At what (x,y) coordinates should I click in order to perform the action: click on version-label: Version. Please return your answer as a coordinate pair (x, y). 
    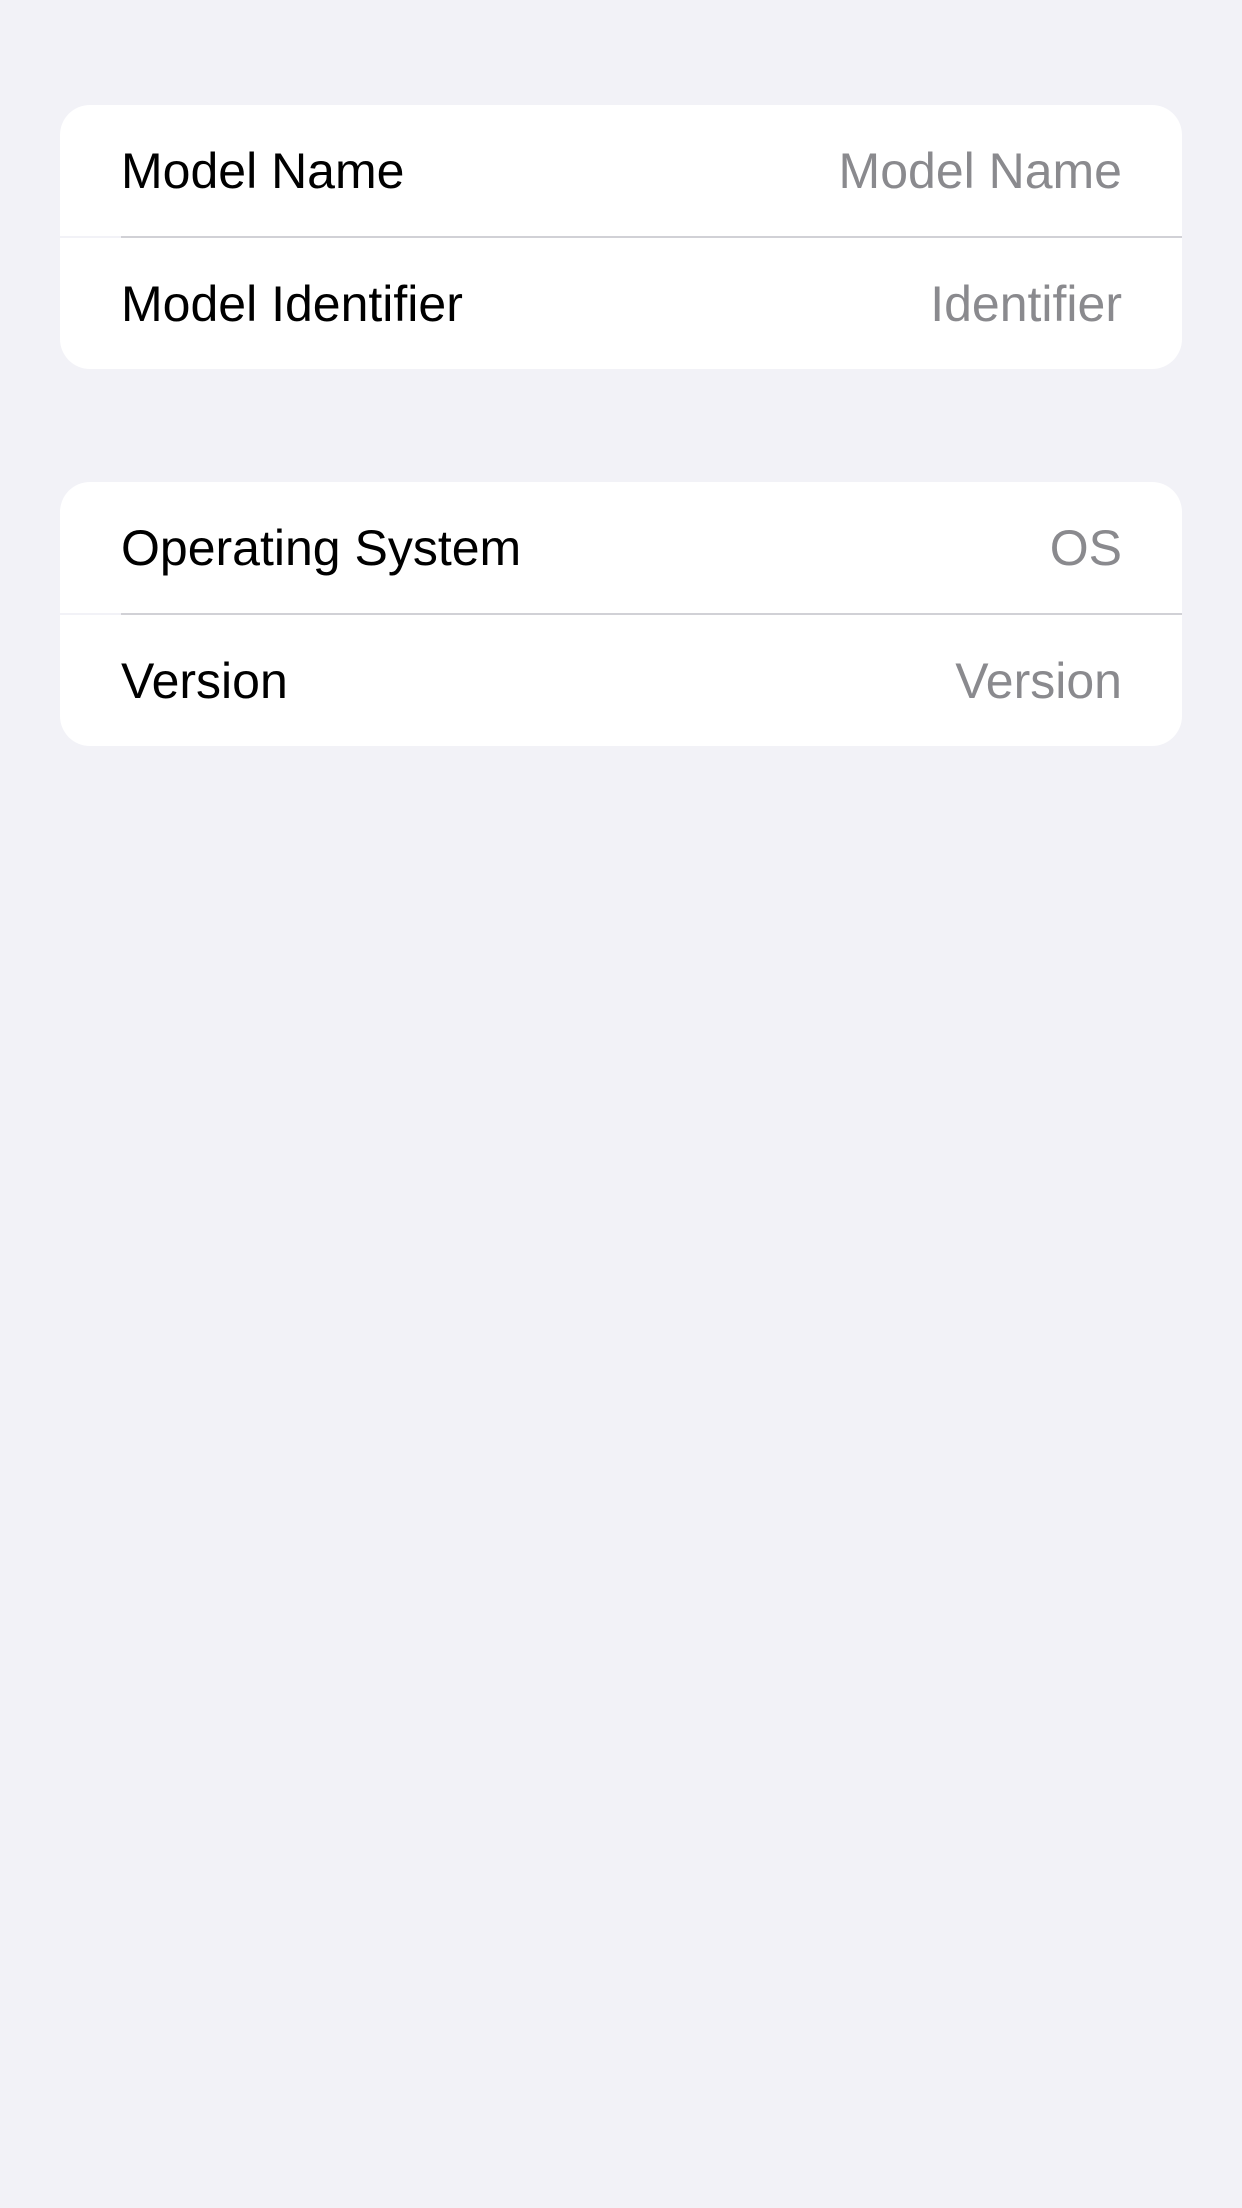
    Looking at the image, I should click on (204, 680).